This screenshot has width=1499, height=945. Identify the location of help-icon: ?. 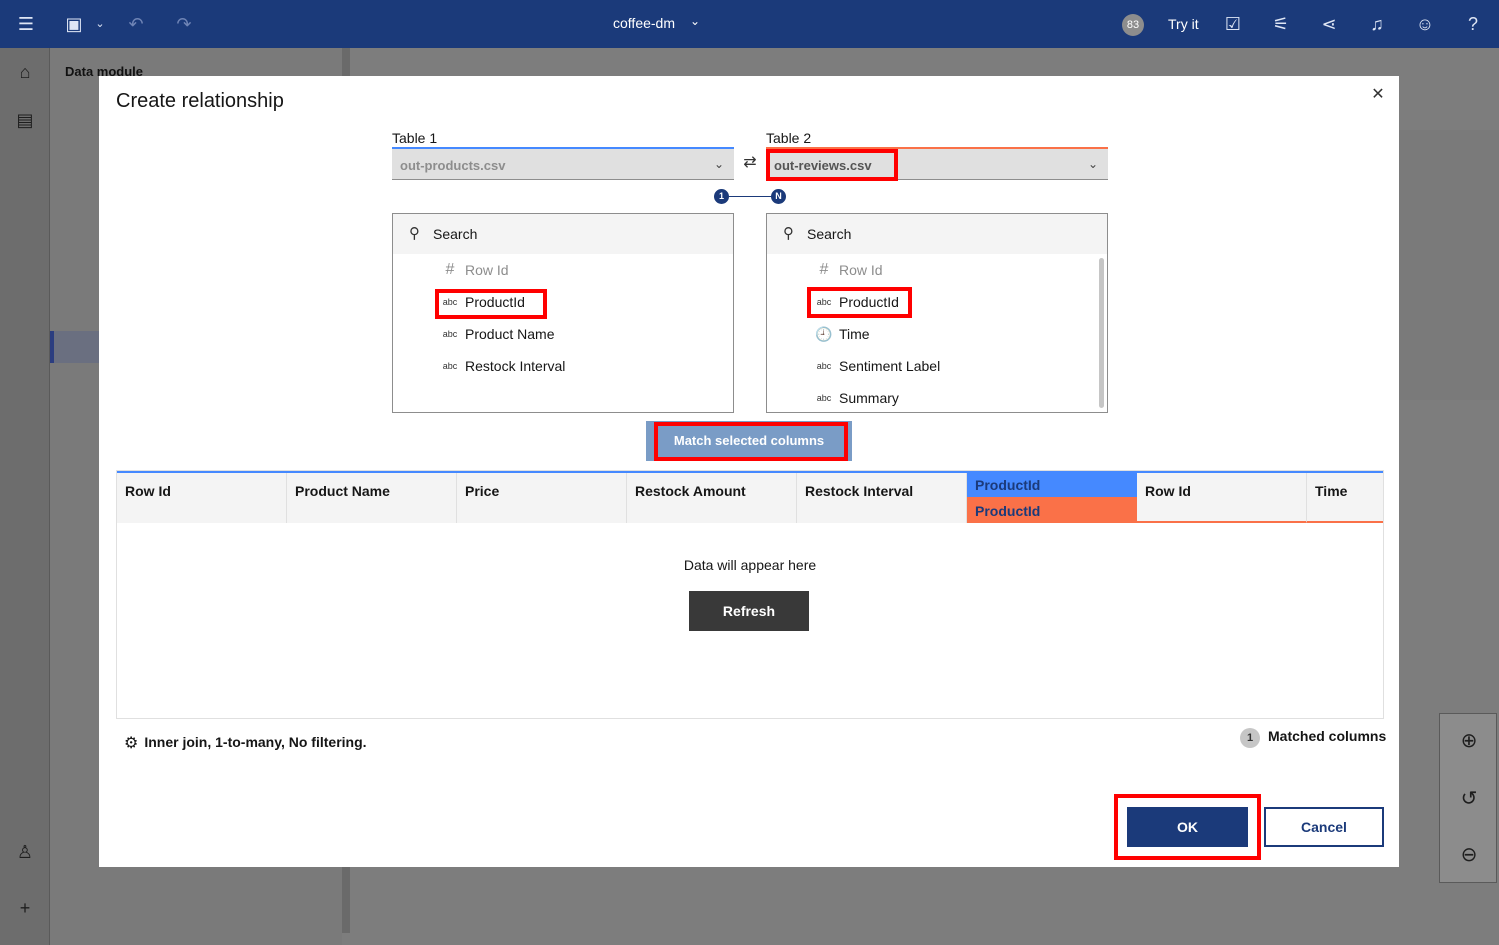
(1473, 24).